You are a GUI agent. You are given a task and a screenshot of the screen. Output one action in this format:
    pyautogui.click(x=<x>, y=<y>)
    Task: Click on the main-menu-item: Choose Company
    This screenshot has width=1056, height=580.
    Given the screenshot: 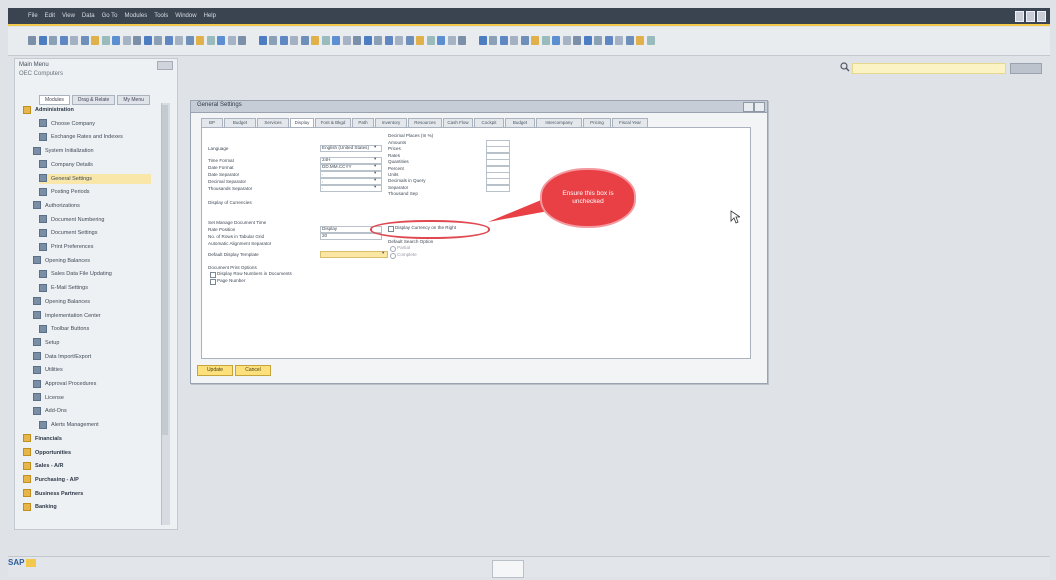 What is the action you would take?
    pyautogui.click(x=95, y=124)
    